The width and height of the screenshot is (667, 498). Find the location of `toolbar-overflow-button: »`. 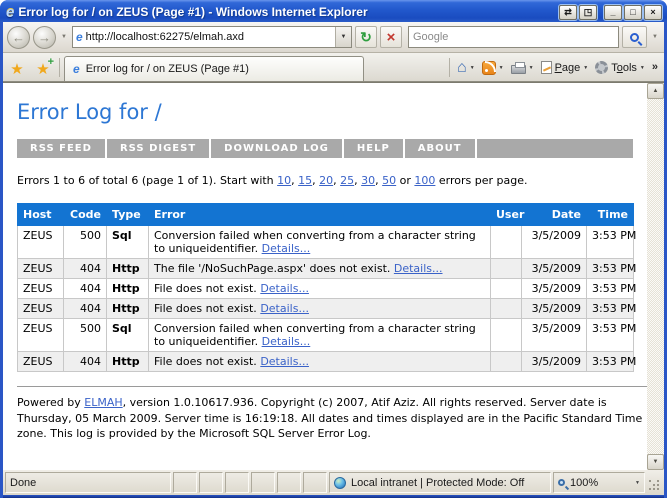

toolbar-overflow-button: » is located at coordinates (655, 68).